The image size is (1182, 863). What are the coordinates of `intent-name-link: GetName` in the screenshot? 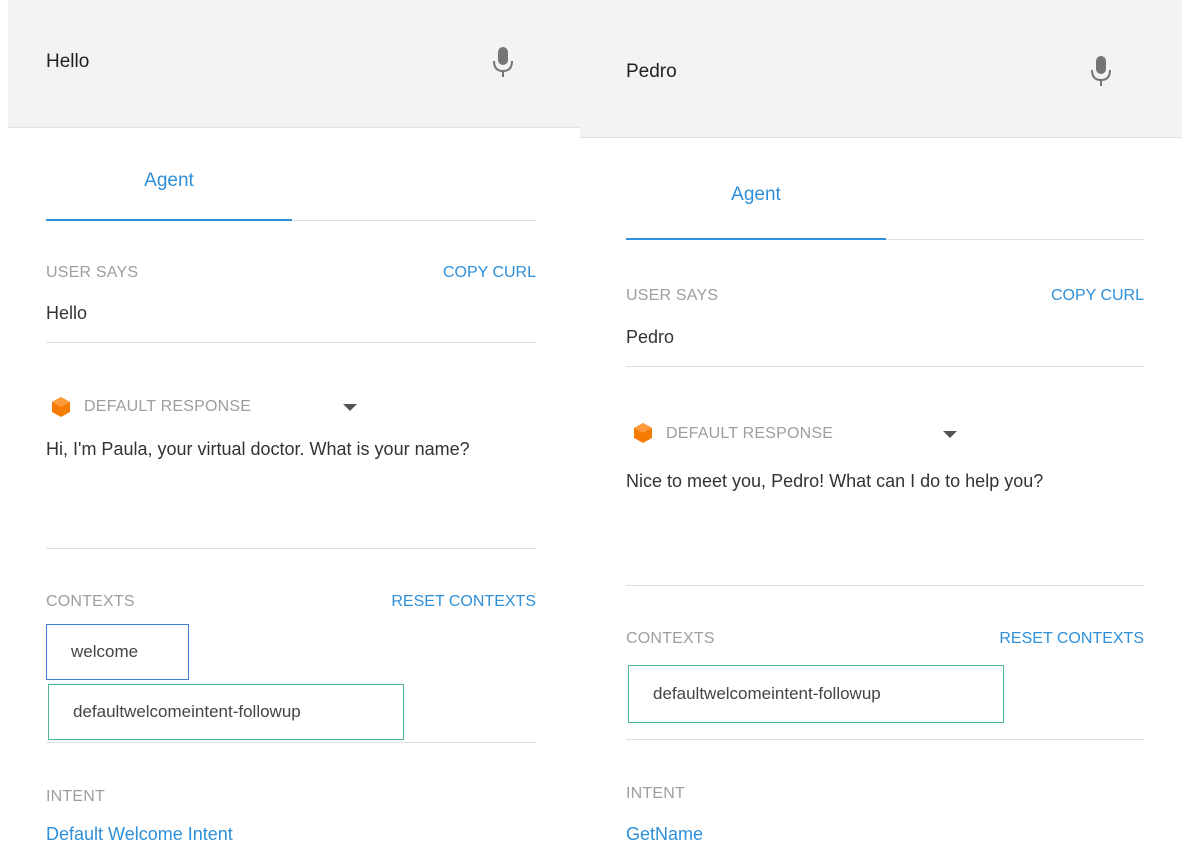 It's located at (664, 834).